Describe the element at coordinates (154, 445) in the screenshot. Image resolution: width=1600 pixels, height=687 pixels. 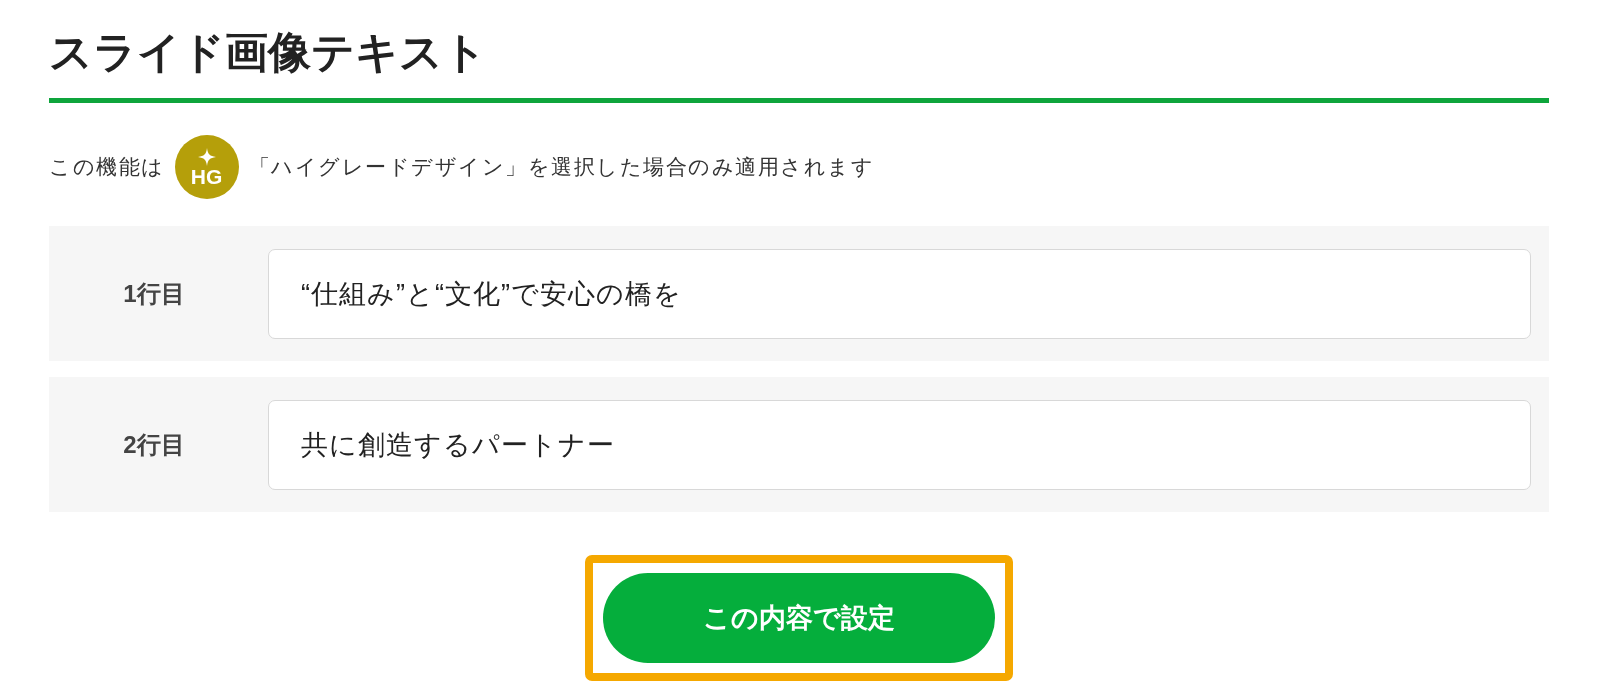
I see `field-label: 2行目` at that location.